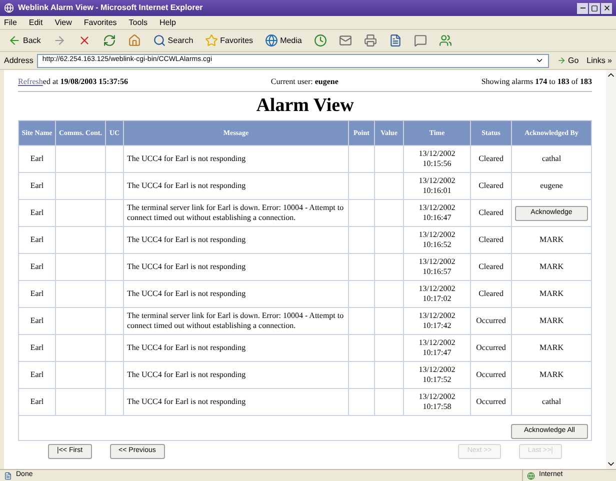 The width and height of the screenshot is (616, 481). What do you see at coordinates (611, 269) in the screenshot?
I see `scrollbar` at bounding box center [611, 269].